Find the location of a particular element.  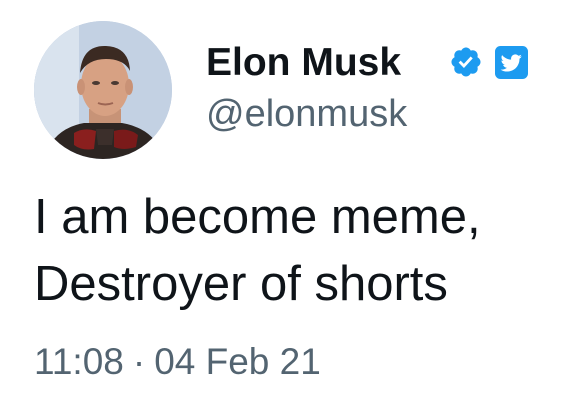

tweet-text-line: I am become meme, is located at coordinates (257, 217).